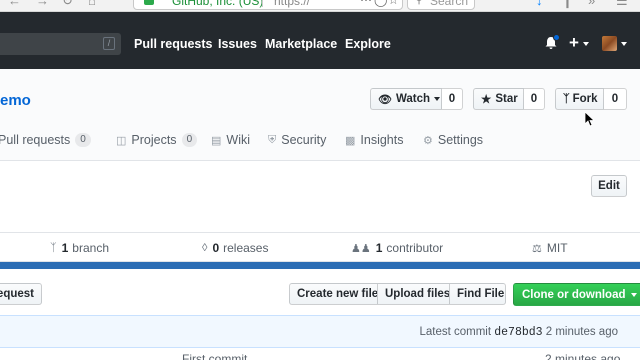  Describe the element at coordinates (590, 119) in the screenshot. I see `mouse-cursor-icon` at that location.